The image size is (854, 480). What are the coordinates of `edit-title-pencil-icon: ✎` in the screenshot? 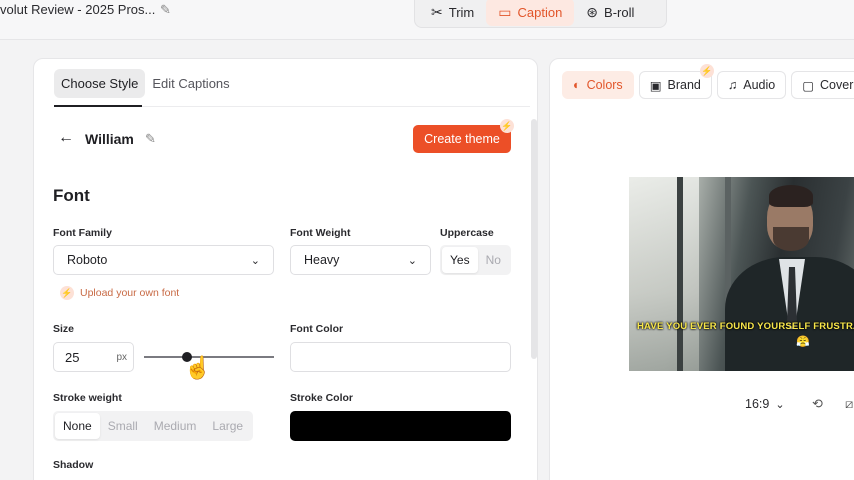 It's located at (165, 10).